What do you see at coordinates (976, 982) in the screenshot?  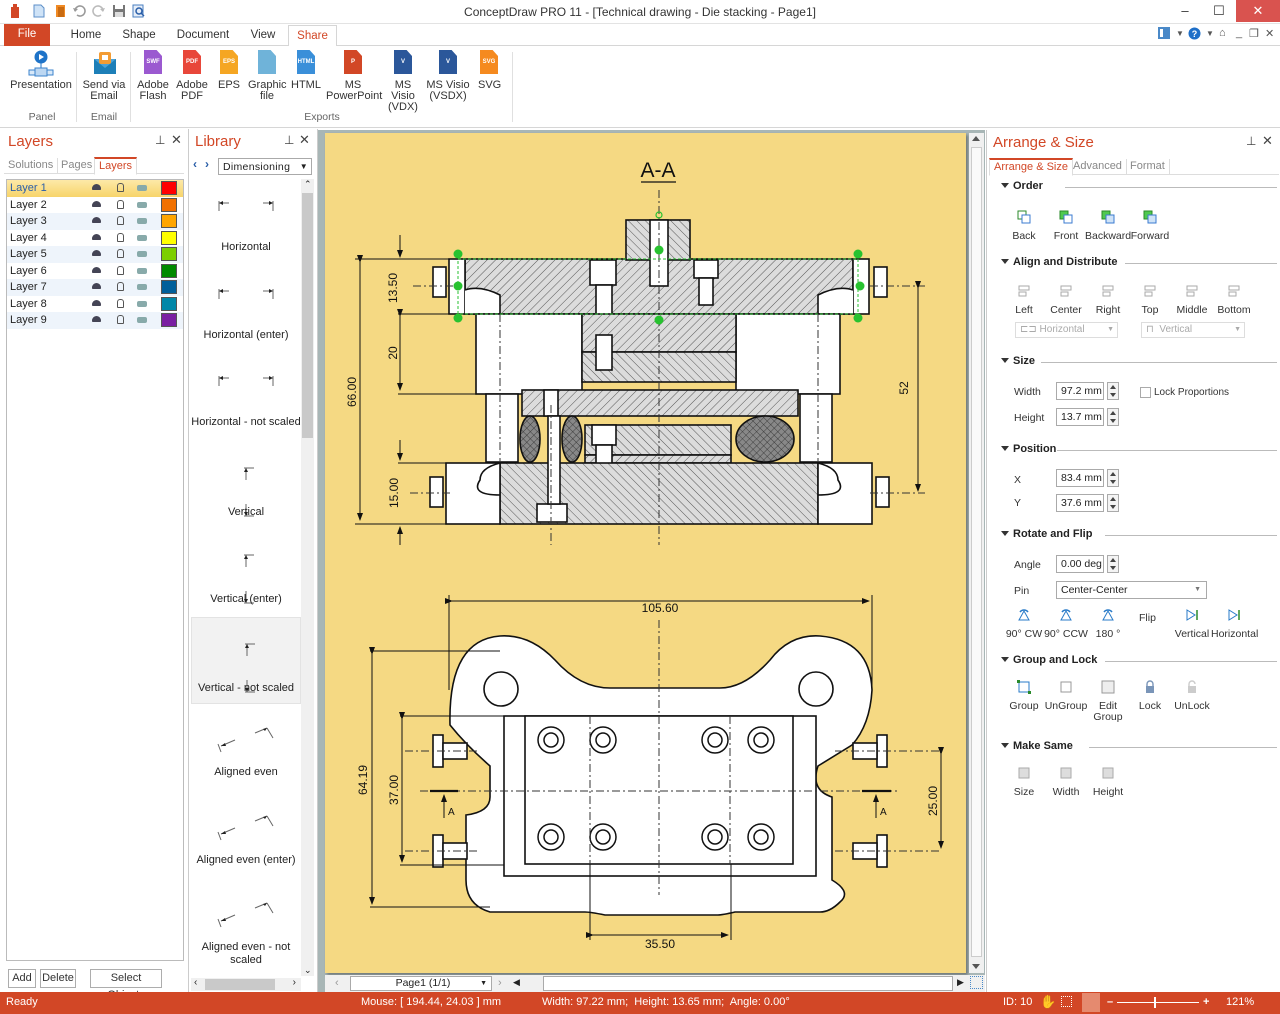 I see `fit-page-icon` at bounding box center [976, 982].